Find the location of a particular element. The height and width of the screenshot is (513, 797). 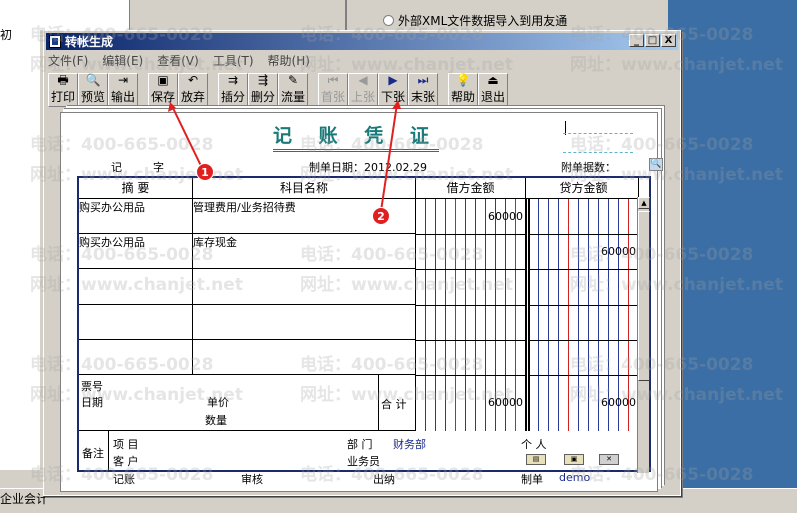

preview-button: 🔍 预览 is located at coordinates (93, 90).